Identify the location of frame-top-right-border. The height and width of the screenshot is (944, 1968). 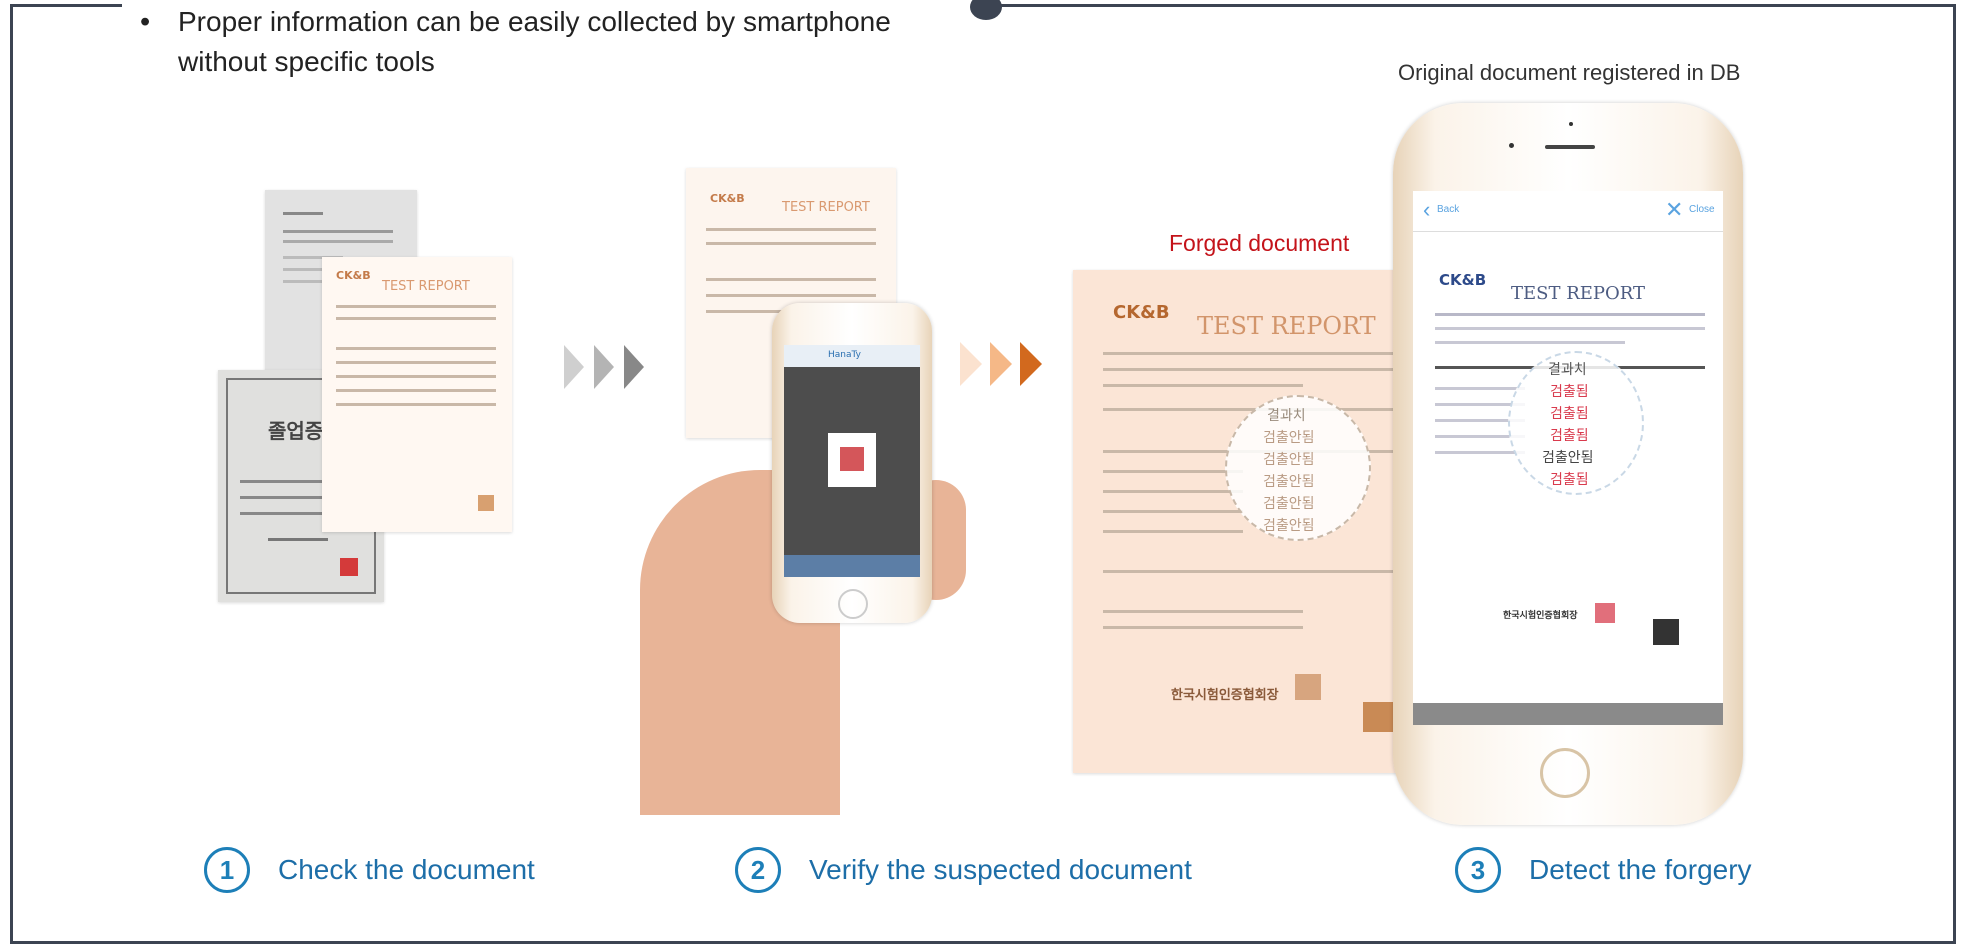
(1475, 5).